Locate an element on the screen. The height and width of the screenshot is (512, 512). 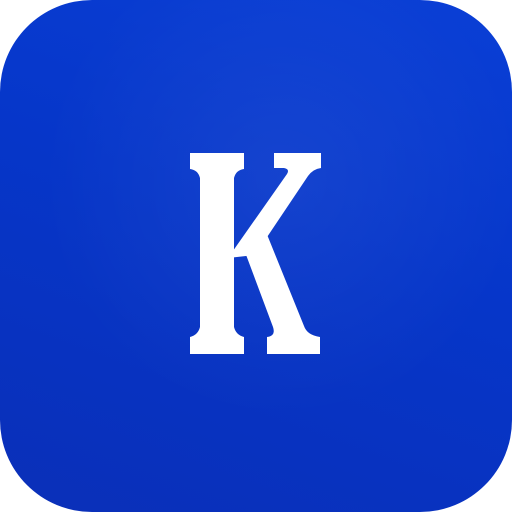
letter-k-logo-icon is located at coordinates (255, 253).